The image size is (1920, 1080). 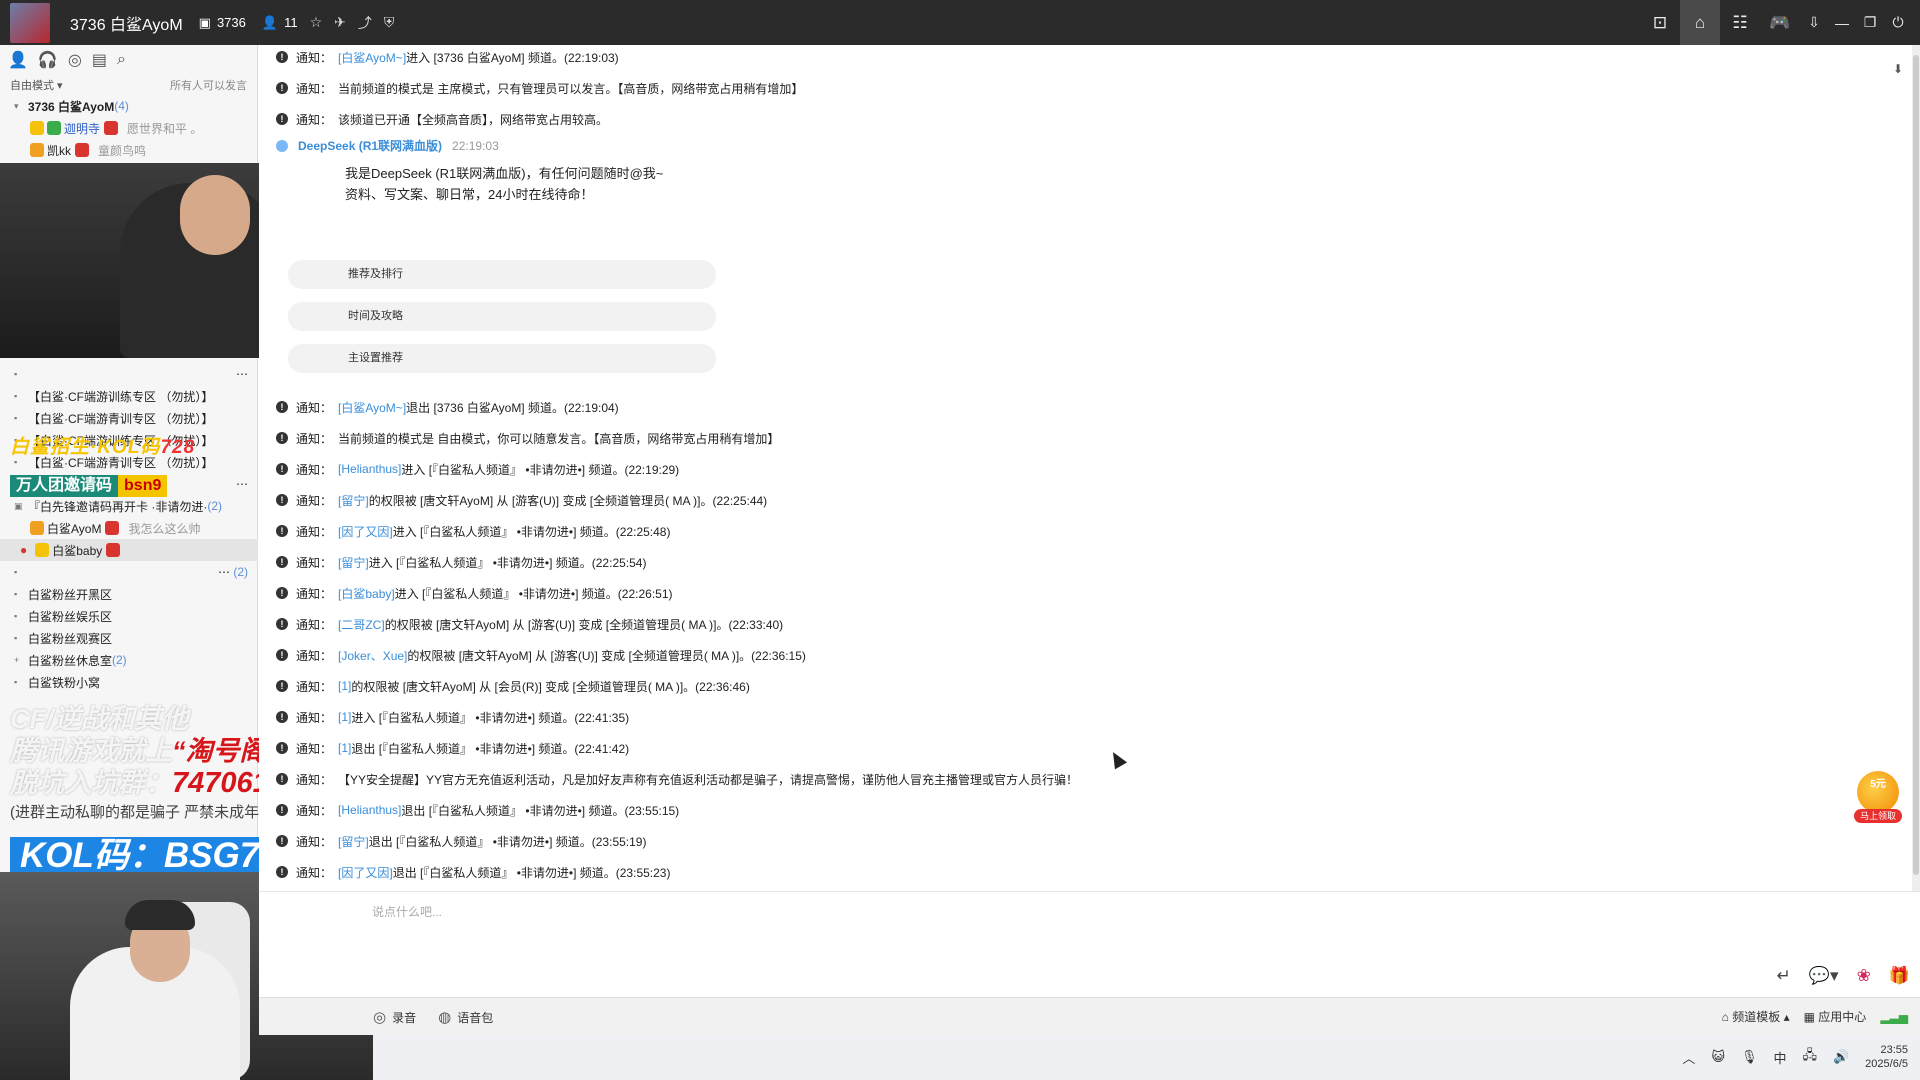 I want to click on tree-channel: ▪ 白鲨粉丝开黑区, so click(x=129, y=594).